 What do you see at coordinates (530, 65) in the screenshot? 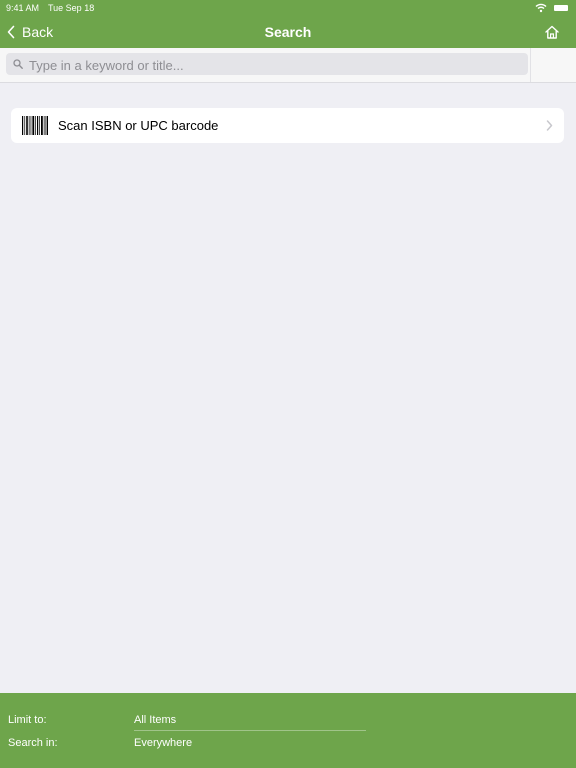
I see `search-bar-divider` at bounding box center [530, 65].